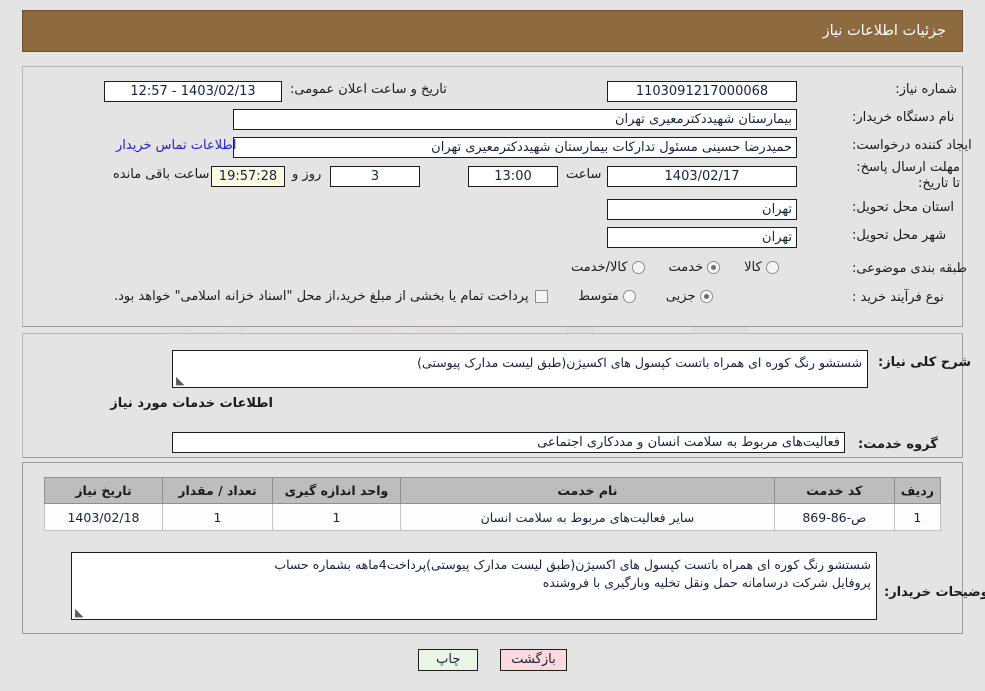 Image resolution: width=985 pixels, height=691 pixels. I want to click on buyer-notes-label: توضیحات خریدار:, so click(934, 592).